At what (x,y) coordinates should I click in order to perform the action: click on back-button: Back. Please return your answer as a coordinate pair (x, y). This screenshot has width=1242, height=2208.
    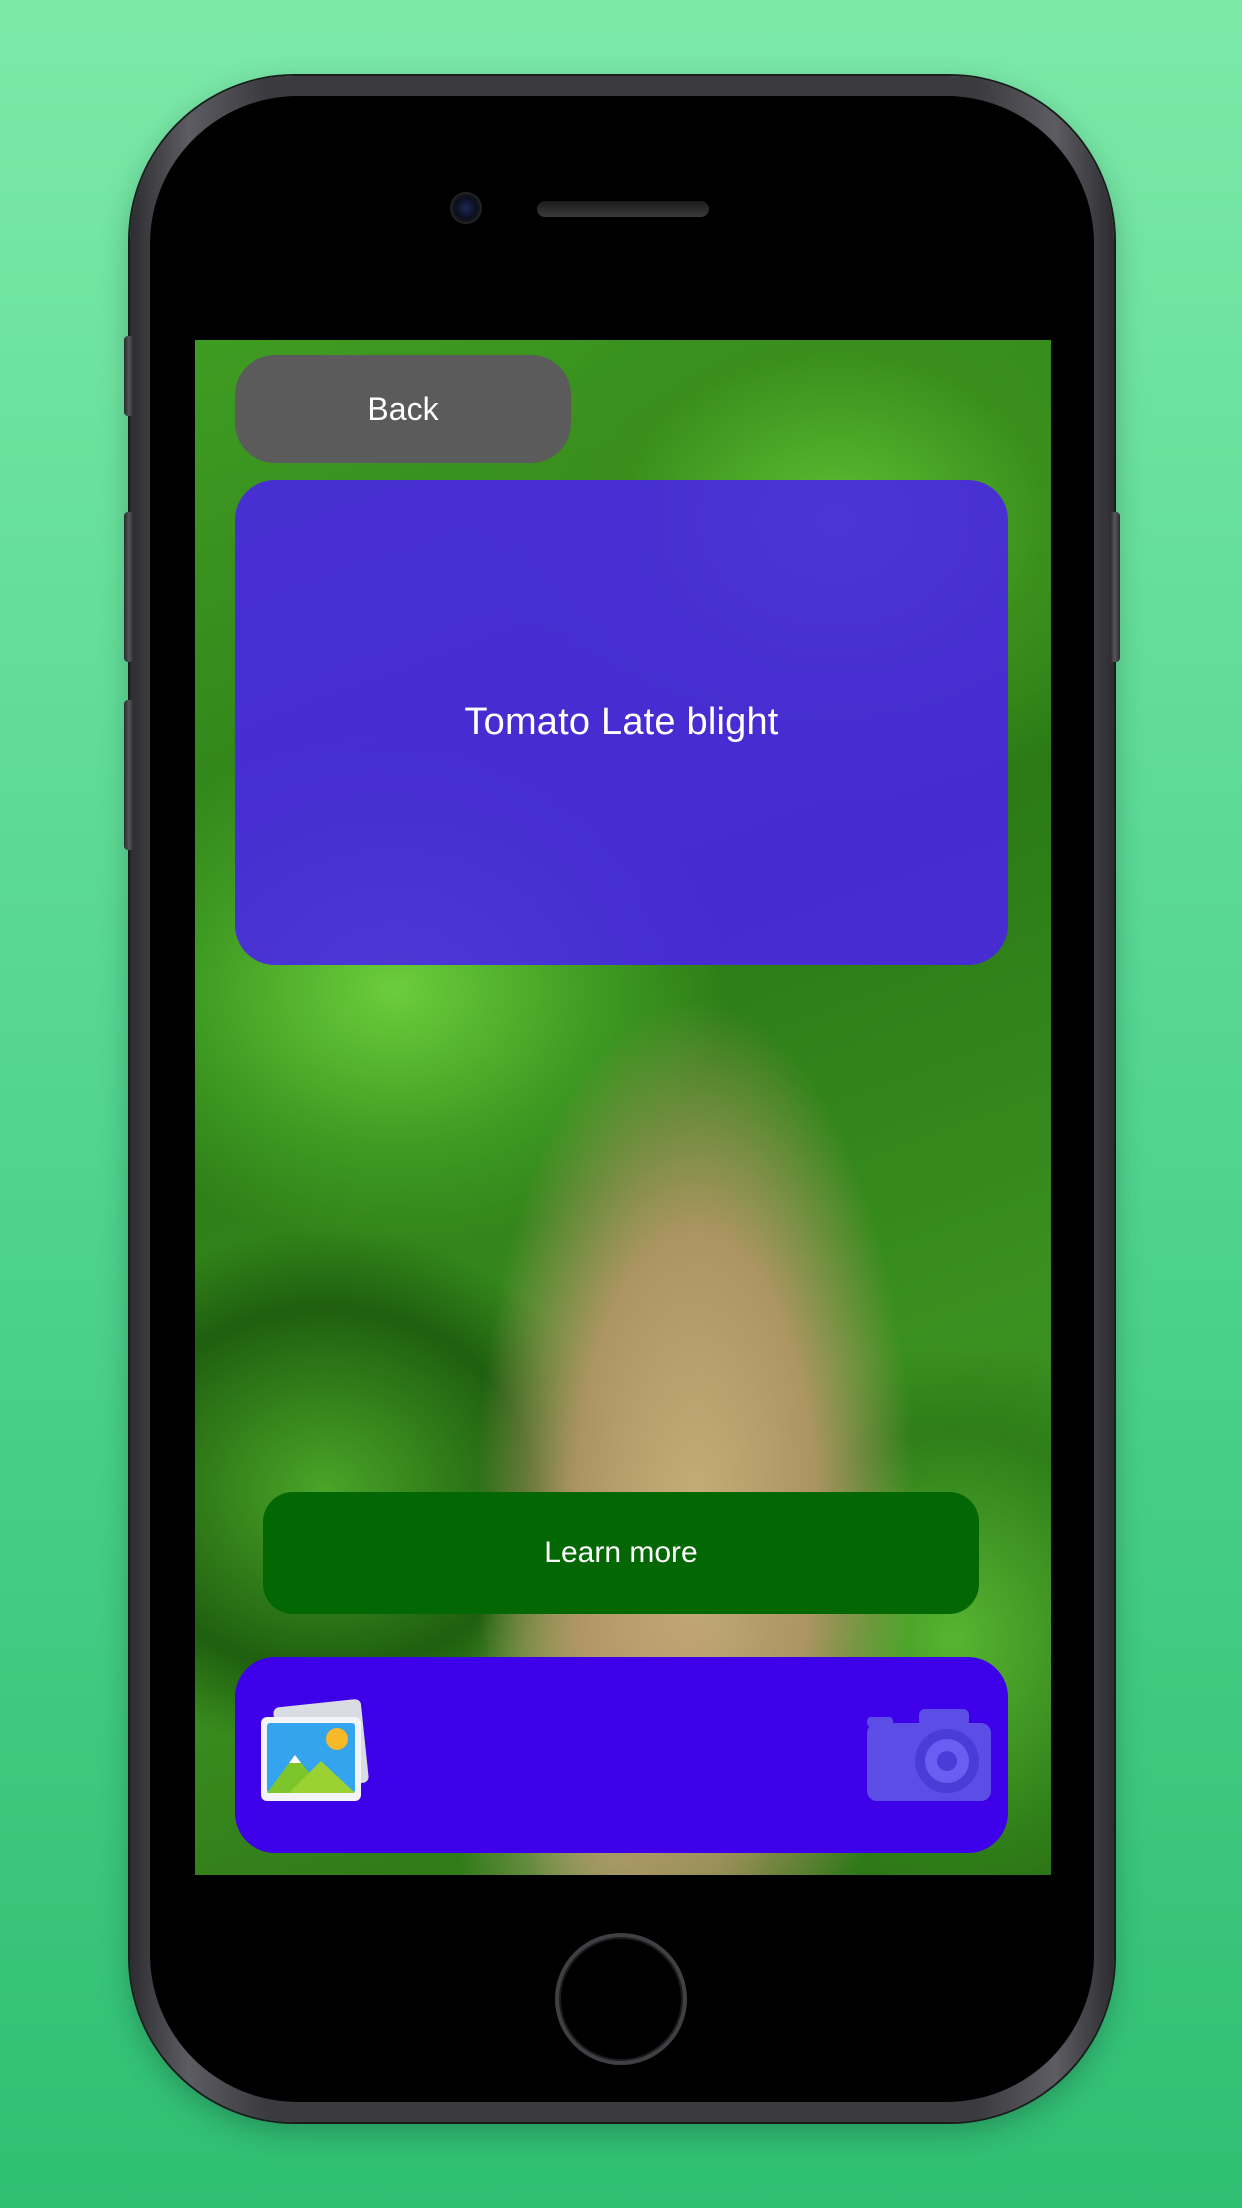
    Looking at the image, I should click on (403, 409).